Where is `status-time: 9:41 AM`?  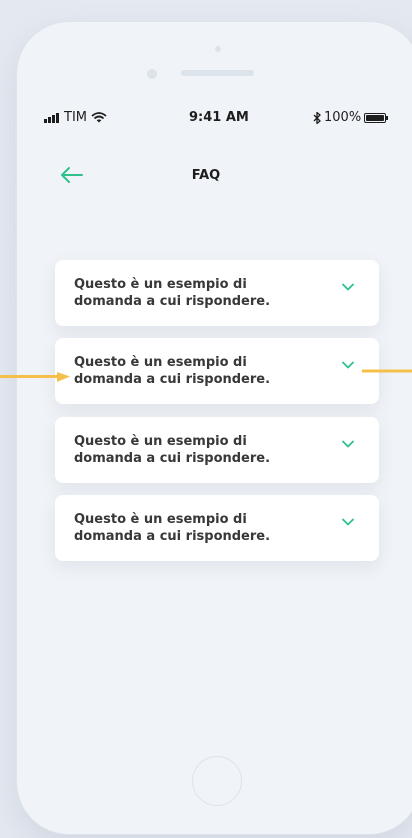
status-time: 9:41 AM is located at coordinates (219, 117).